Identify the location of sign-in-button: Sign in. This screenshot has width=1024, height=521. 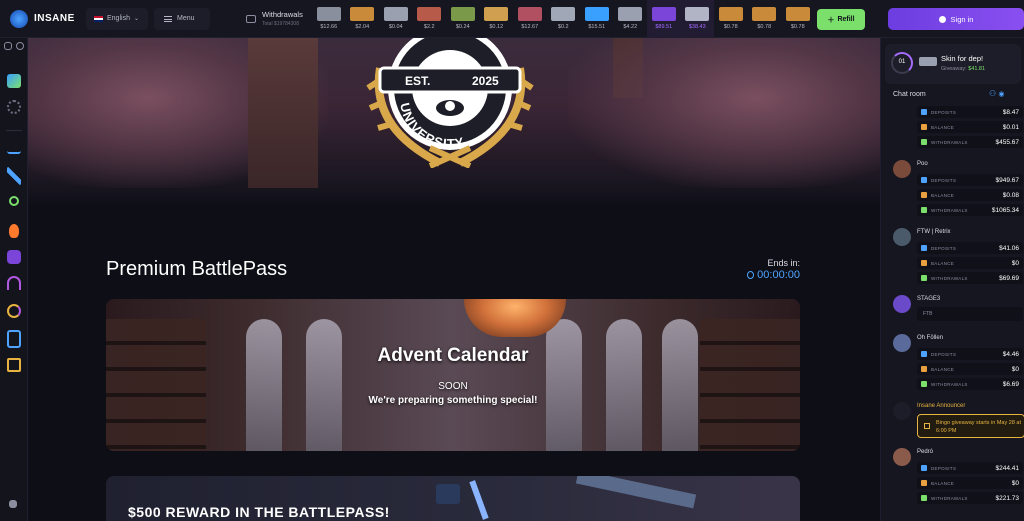
(956, 19).